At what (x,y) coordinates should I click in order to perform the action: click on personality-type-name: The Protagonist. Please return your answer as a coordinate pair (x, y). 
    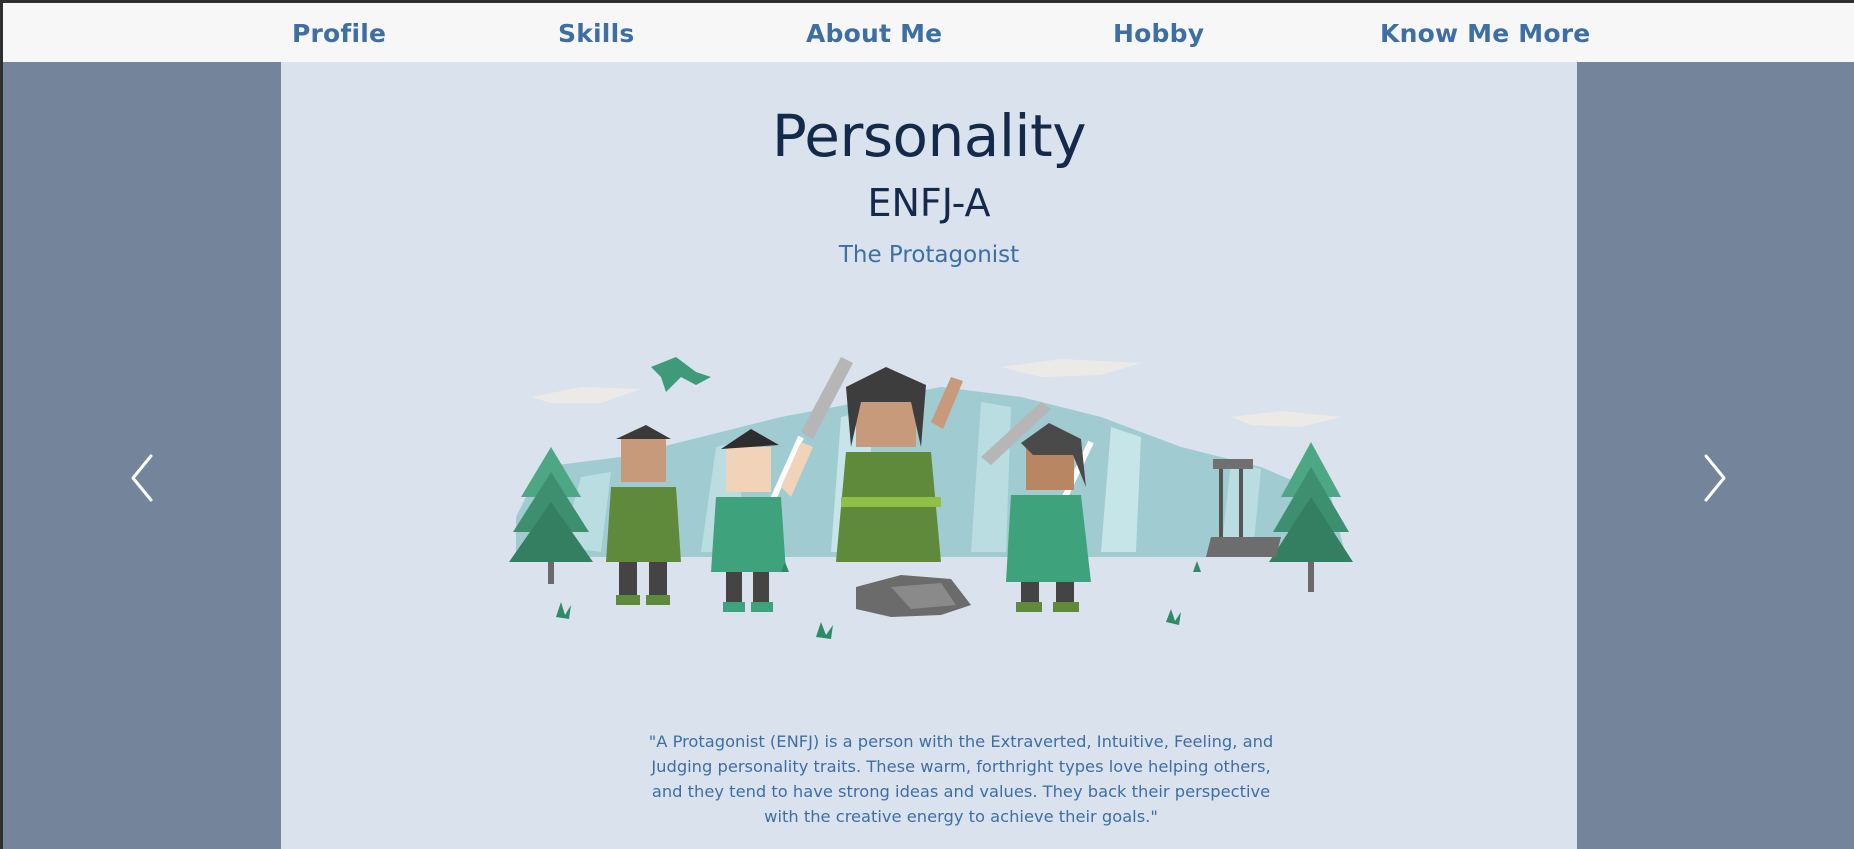
    Looking at the image, I should click on (929, 255).